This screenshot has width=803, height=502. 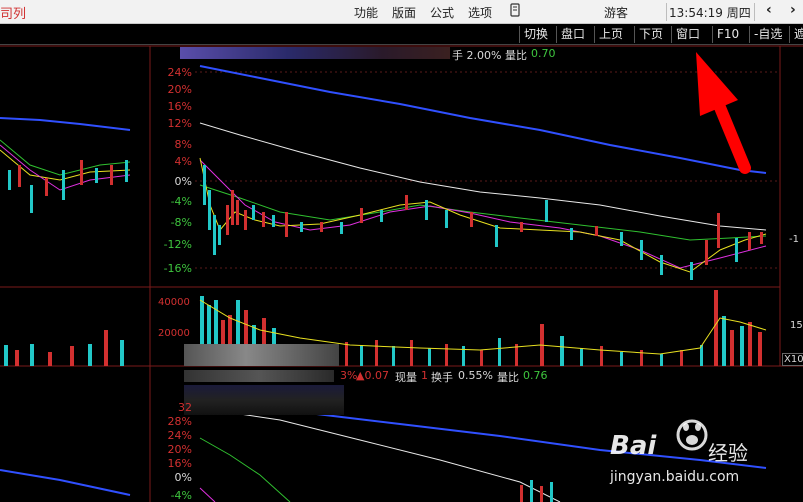 I want to click on watermark-url: jingyan.baidu.com, so click(x=675, y=477).